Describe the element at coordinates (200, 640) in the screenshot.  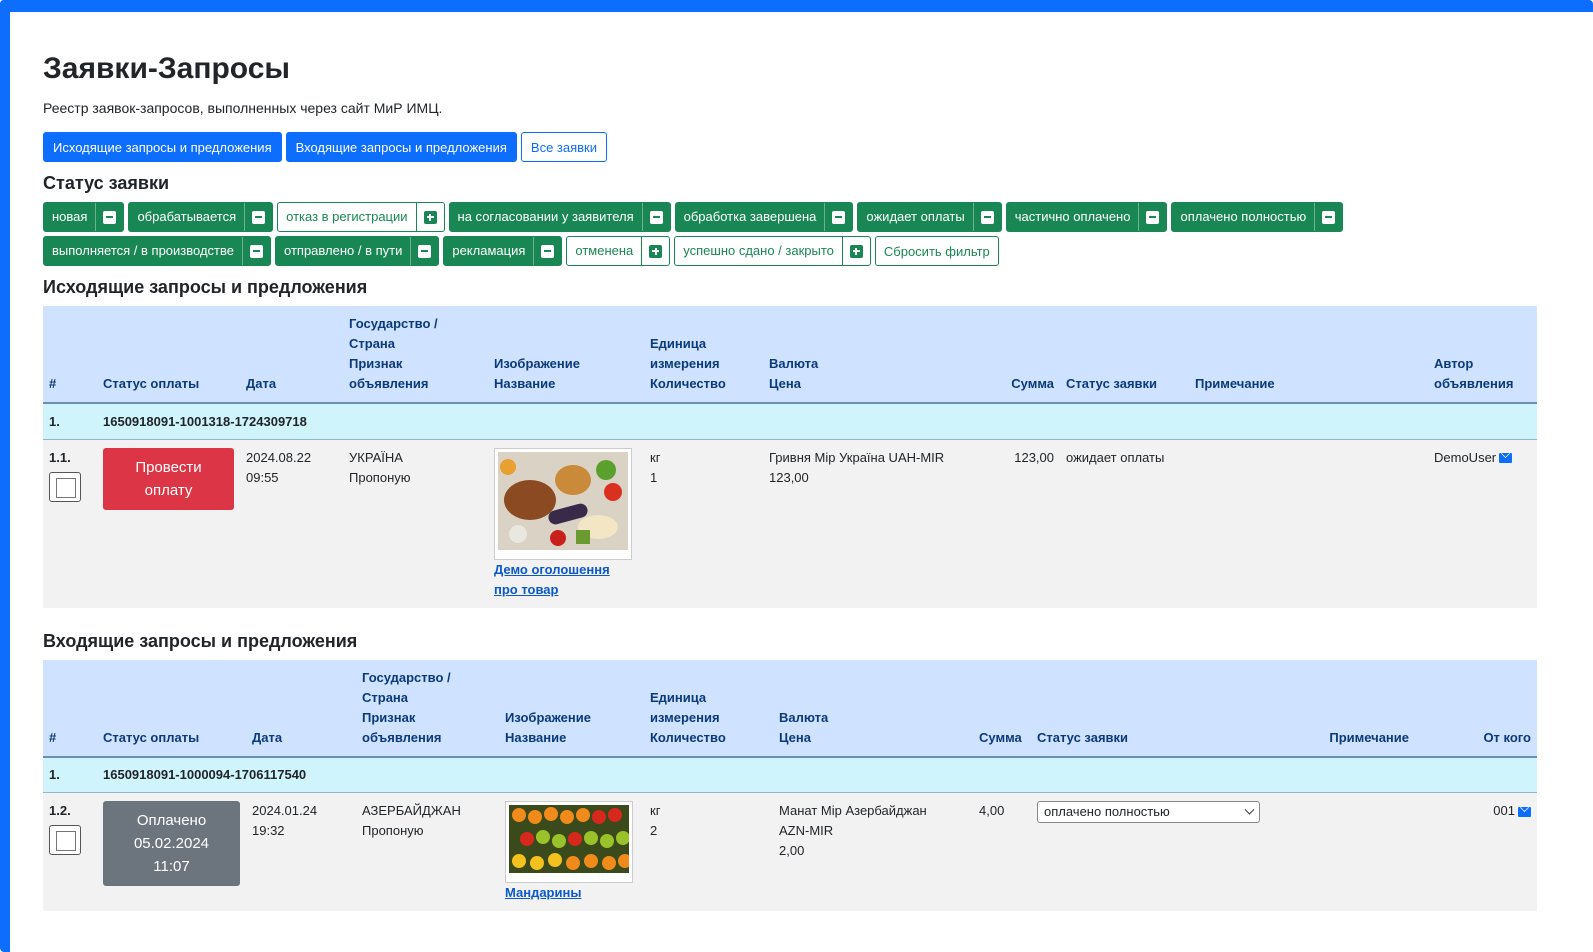
I see `incoming-section-heading: Входящие запросы и предложения` at that location.